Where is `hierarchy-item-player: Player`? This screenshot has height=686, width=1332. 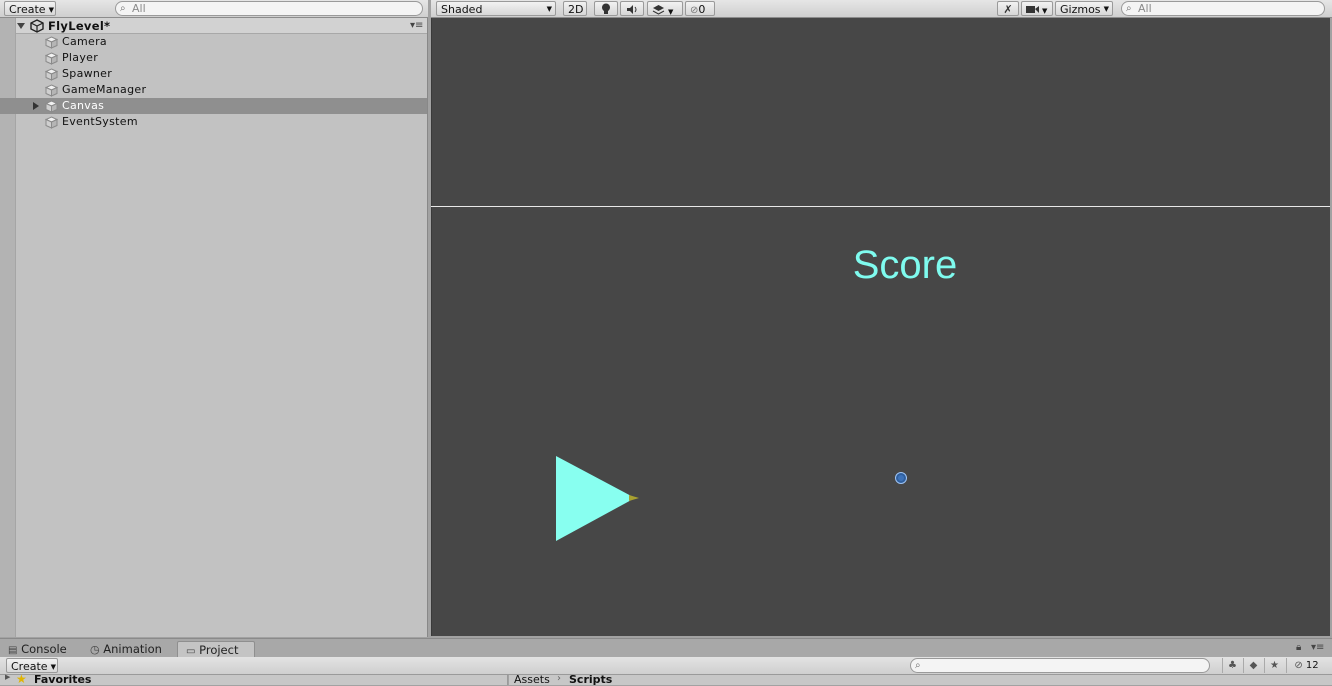
hierarchy-item-player: Player is located at coordinates (213, 58).